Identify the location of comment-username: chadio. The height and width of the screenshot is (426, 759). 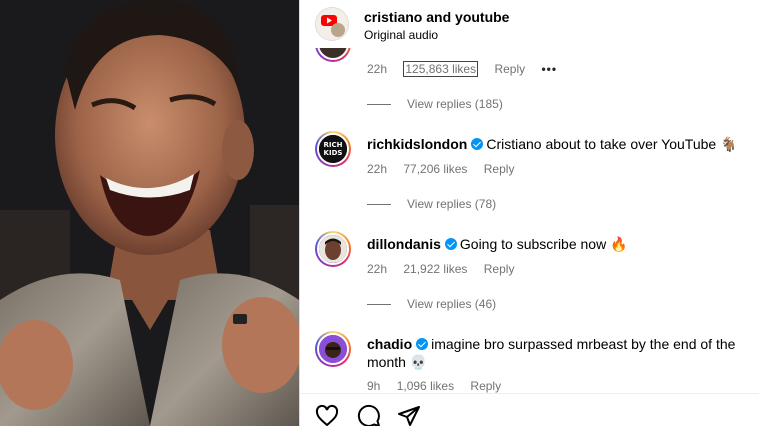
(389, 344).